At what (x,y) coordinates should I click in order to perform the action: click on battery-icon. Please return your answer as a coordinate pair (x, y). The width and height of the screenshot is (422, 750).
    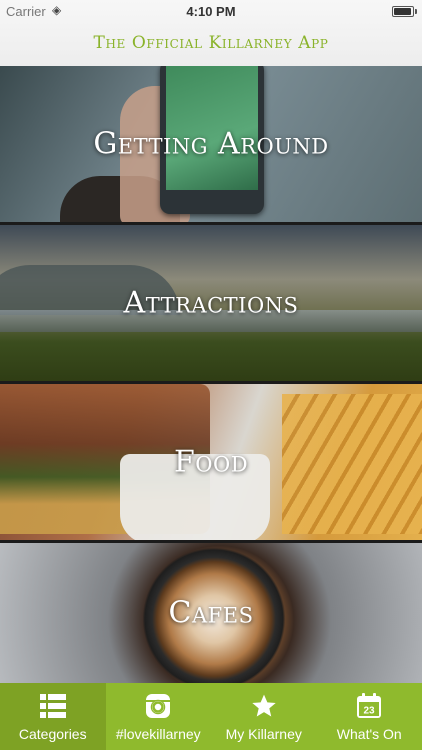
    Looking at the image, I should click on (404, 11).